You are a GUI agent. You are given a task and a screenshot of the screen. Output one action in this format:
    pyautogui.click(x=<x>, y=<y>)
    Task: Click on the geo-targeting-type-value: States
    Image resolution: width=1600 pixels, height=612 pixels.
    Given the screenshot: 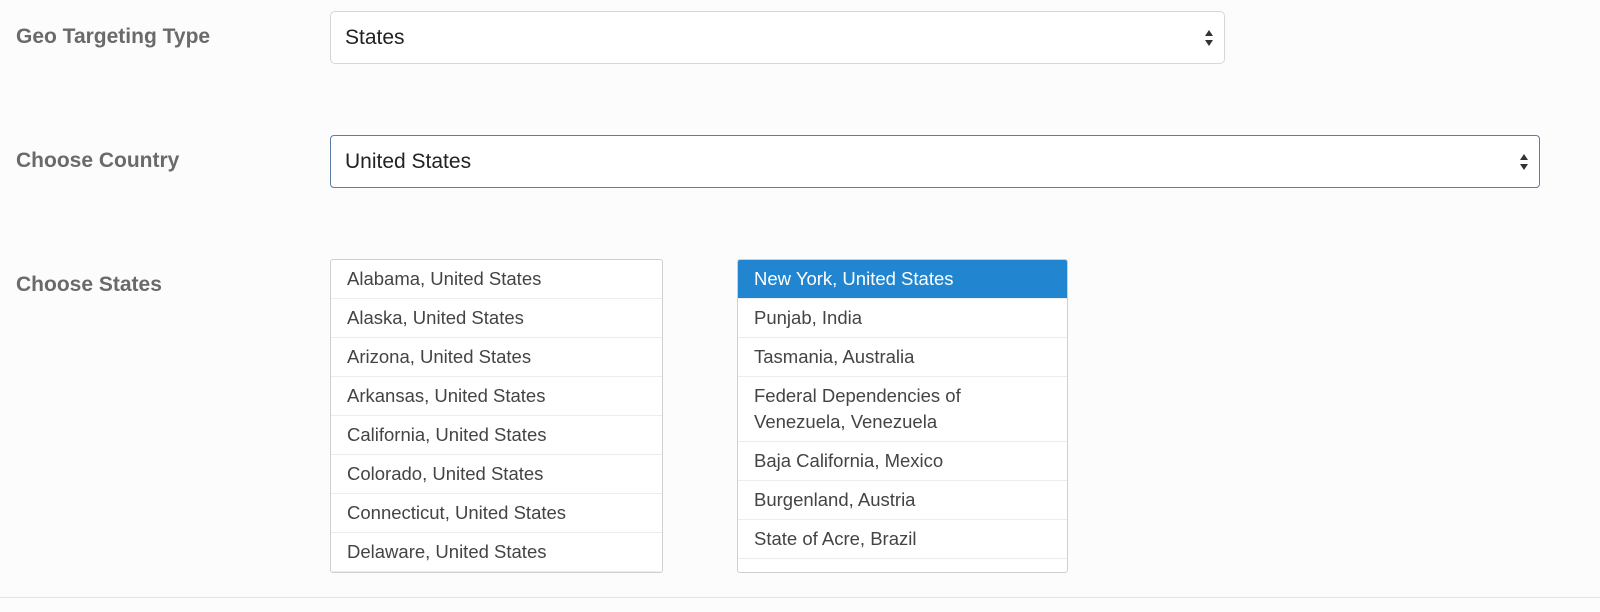 What is the action you would take?
    pyautogui.click(x=375, y=37)
    